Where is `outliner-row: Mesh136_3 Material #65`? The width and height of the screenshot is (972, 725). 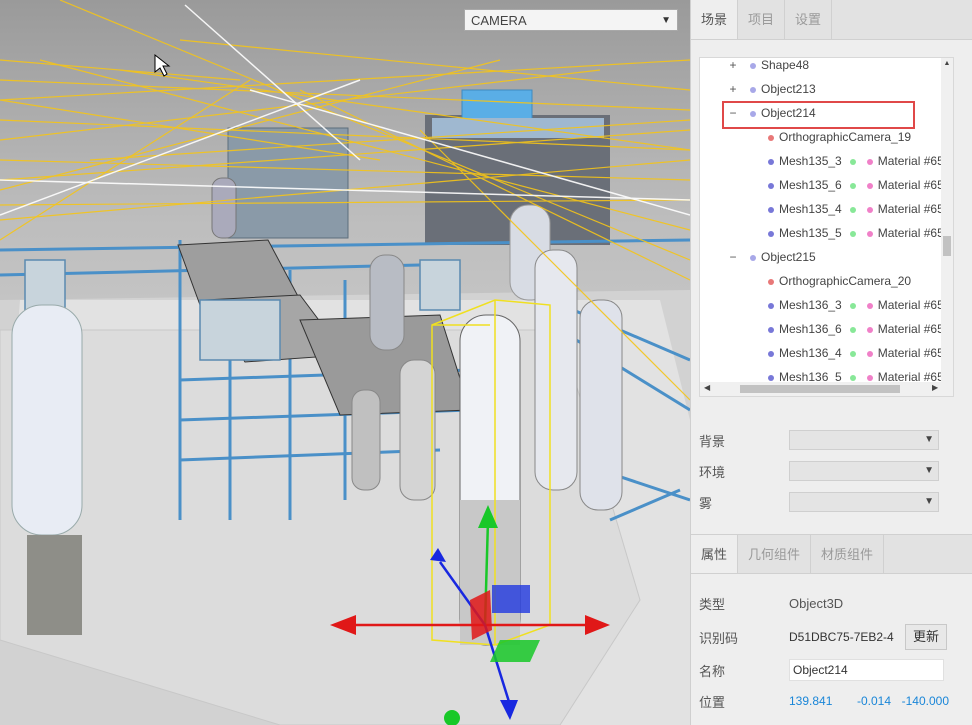 outliner-row: Mesh136_3 Material #65 is located at coordinates (823, 305).